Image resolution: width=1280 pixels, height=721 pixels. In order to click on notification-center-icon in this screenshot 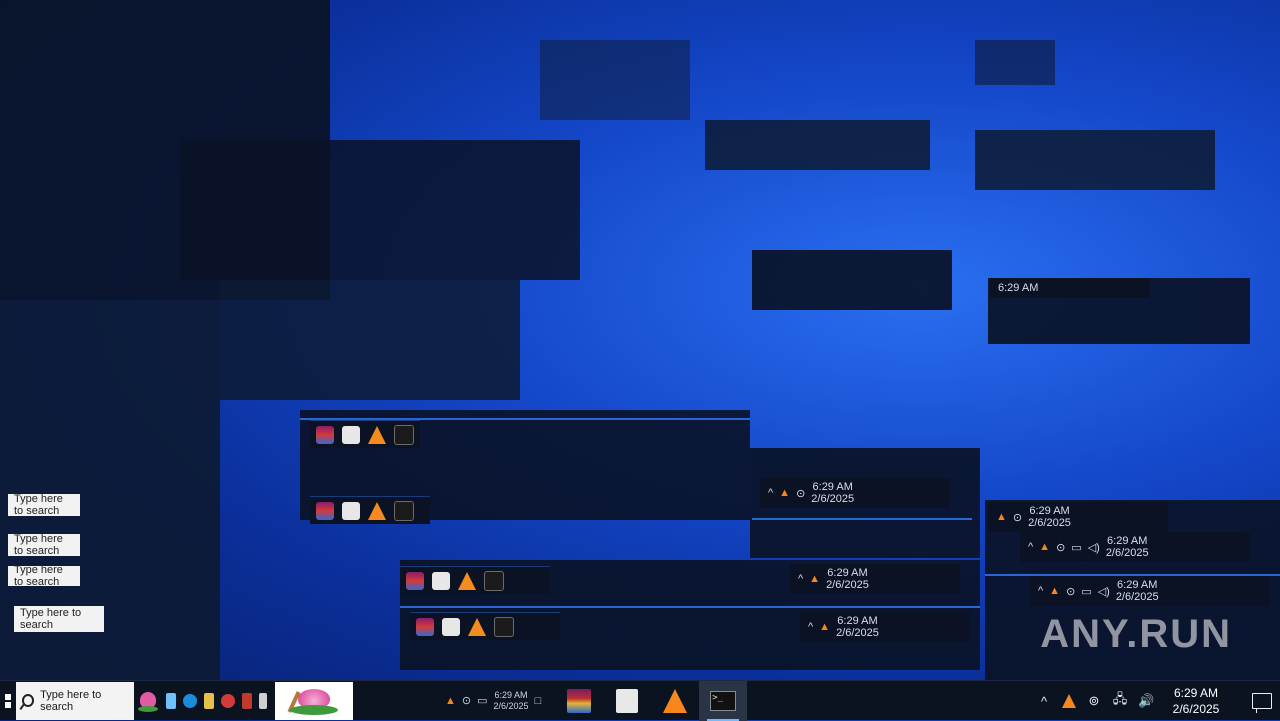, I will do `click(1262, 703)`.